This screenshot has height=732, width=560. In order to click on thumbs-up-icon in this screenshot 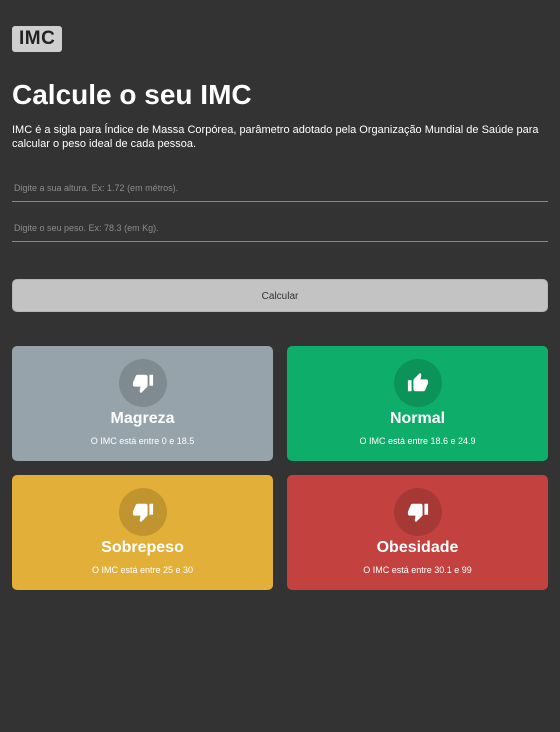, I will do `click(417, 383)`.